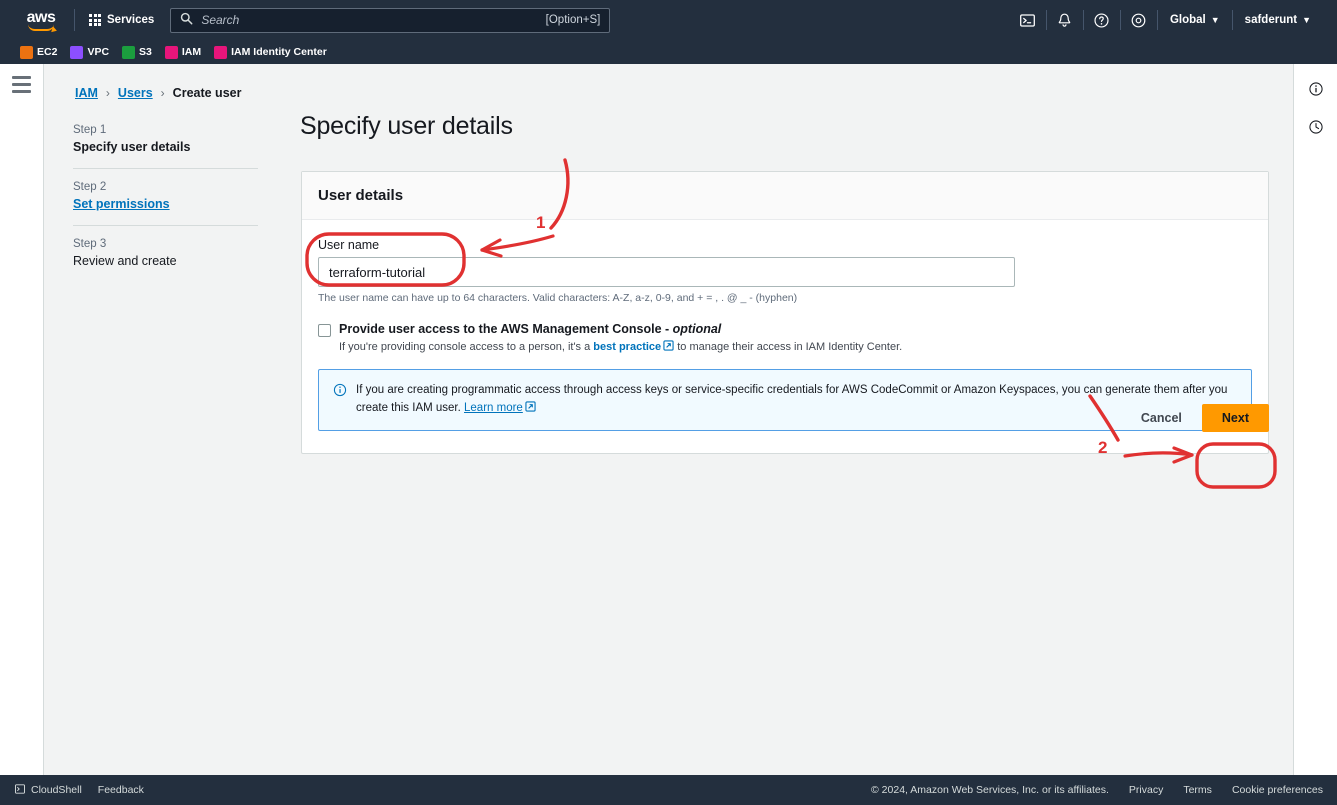 This screenshot has height=805, width=1337. Describe the element at coordinates (137, 52) in the screenshot. I see `service-shortcut-s3: S3` at that location.